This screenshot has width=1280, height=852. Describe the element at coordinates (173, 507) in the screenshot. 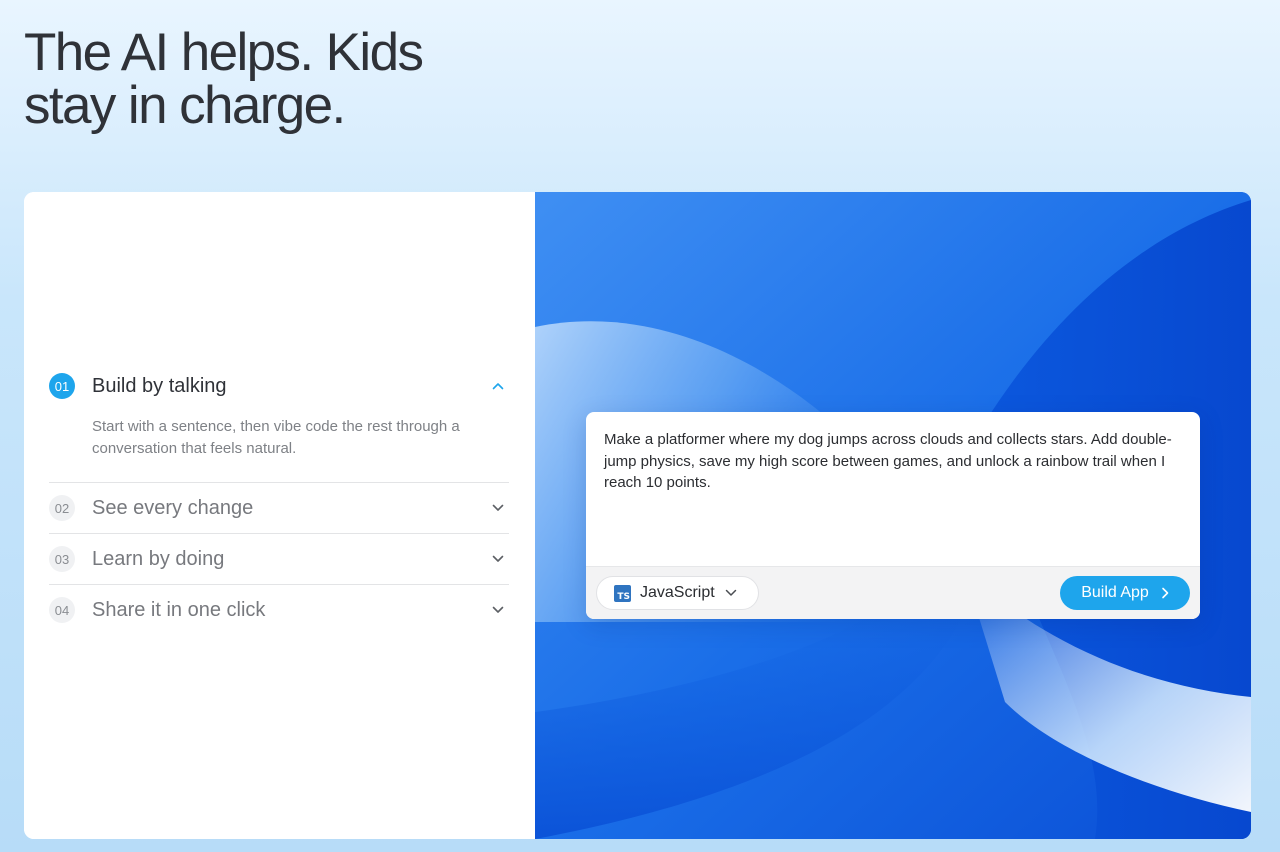

I see `feature-title: See every change` at that location.